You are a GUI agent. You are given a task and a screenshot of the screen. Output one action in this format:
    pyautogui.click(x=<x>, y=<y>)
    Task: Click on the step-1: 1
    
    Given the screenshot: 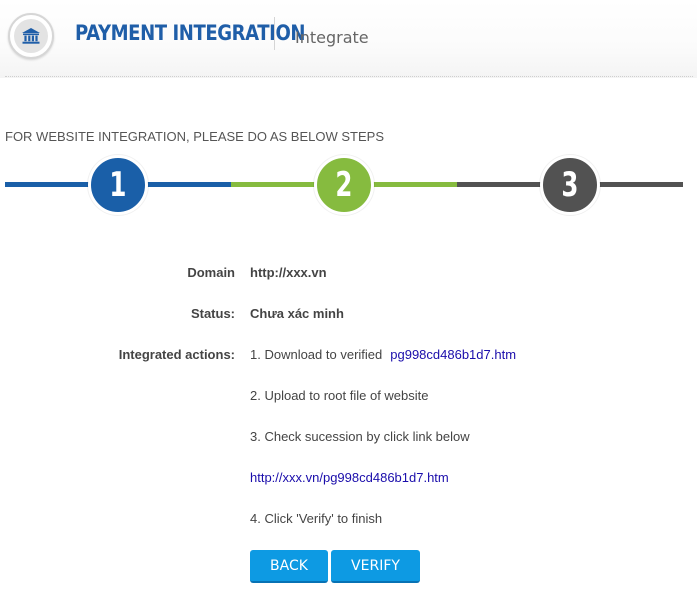 What is the action you would take?
    pyautogui.click(x=118, y=185)
    